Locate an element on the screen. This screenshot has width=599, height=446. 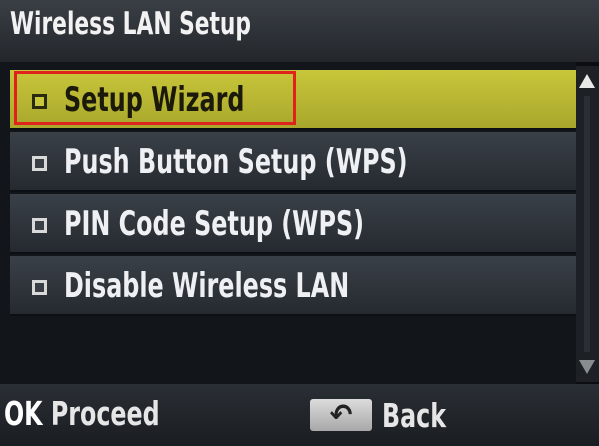
screen-title: Wireless LAN Setup is located at coordinates (130, 24).